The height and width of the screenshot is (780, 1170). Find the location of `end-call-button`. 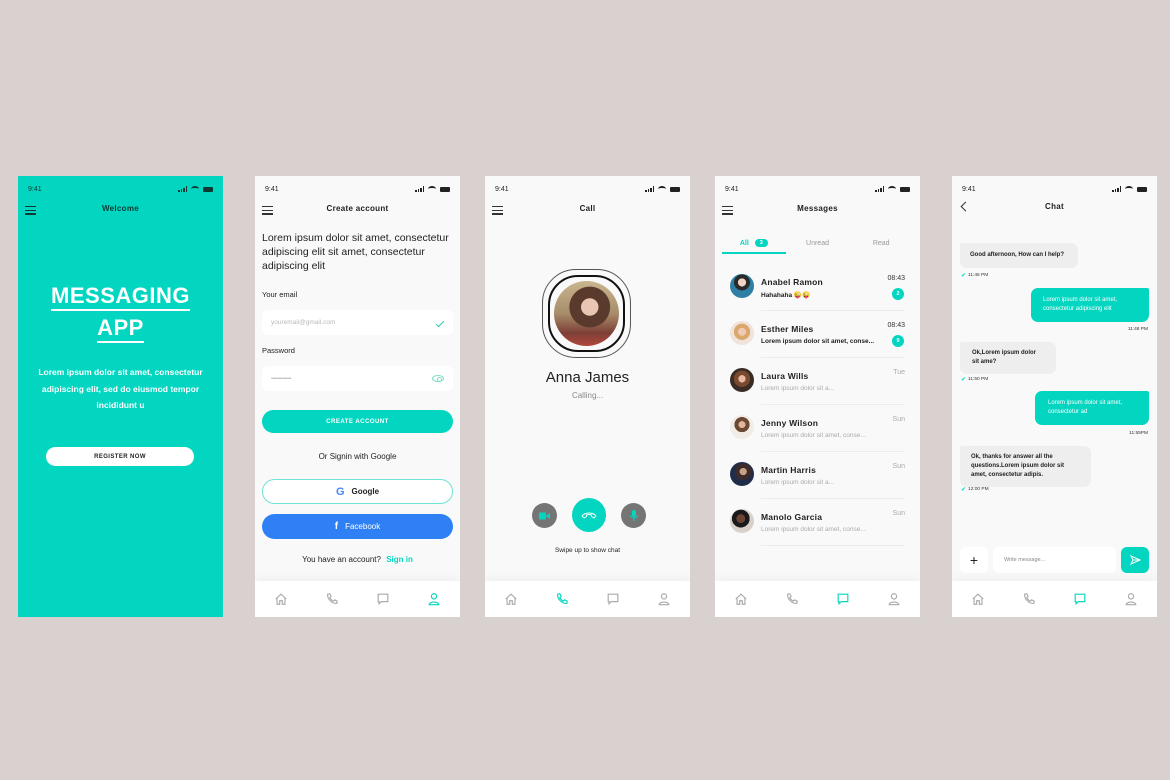

end-call-button is located at coordinates (589, 515).